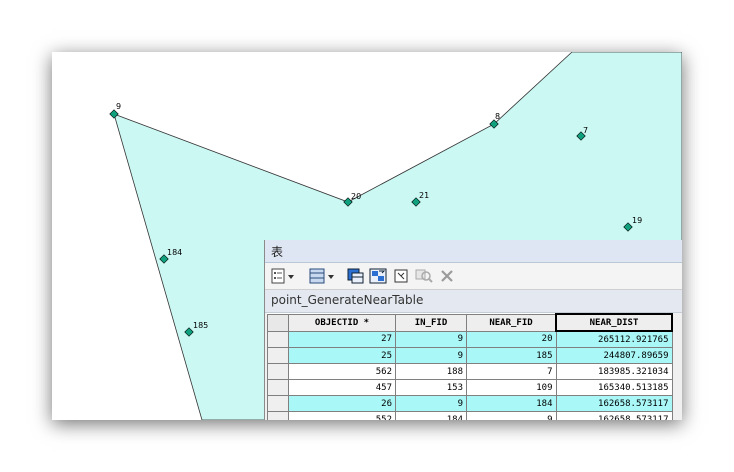  I want to click on column-header-in-fid: IN_FID, so click(431, 322).